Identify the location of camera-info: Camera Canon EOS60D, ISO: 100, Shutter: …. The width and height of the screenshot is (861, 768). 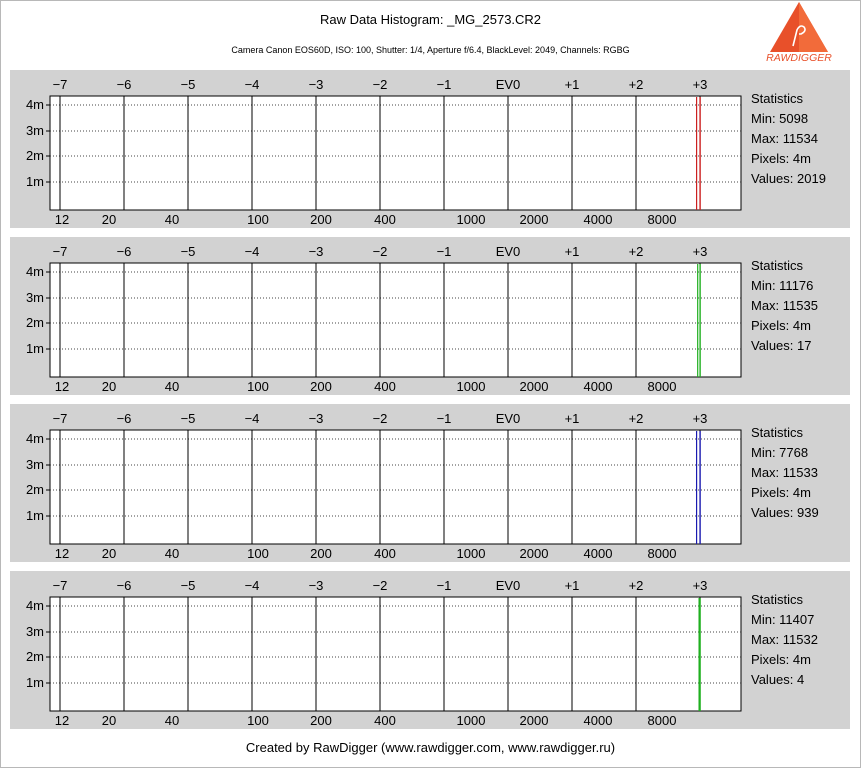
(430, 50).